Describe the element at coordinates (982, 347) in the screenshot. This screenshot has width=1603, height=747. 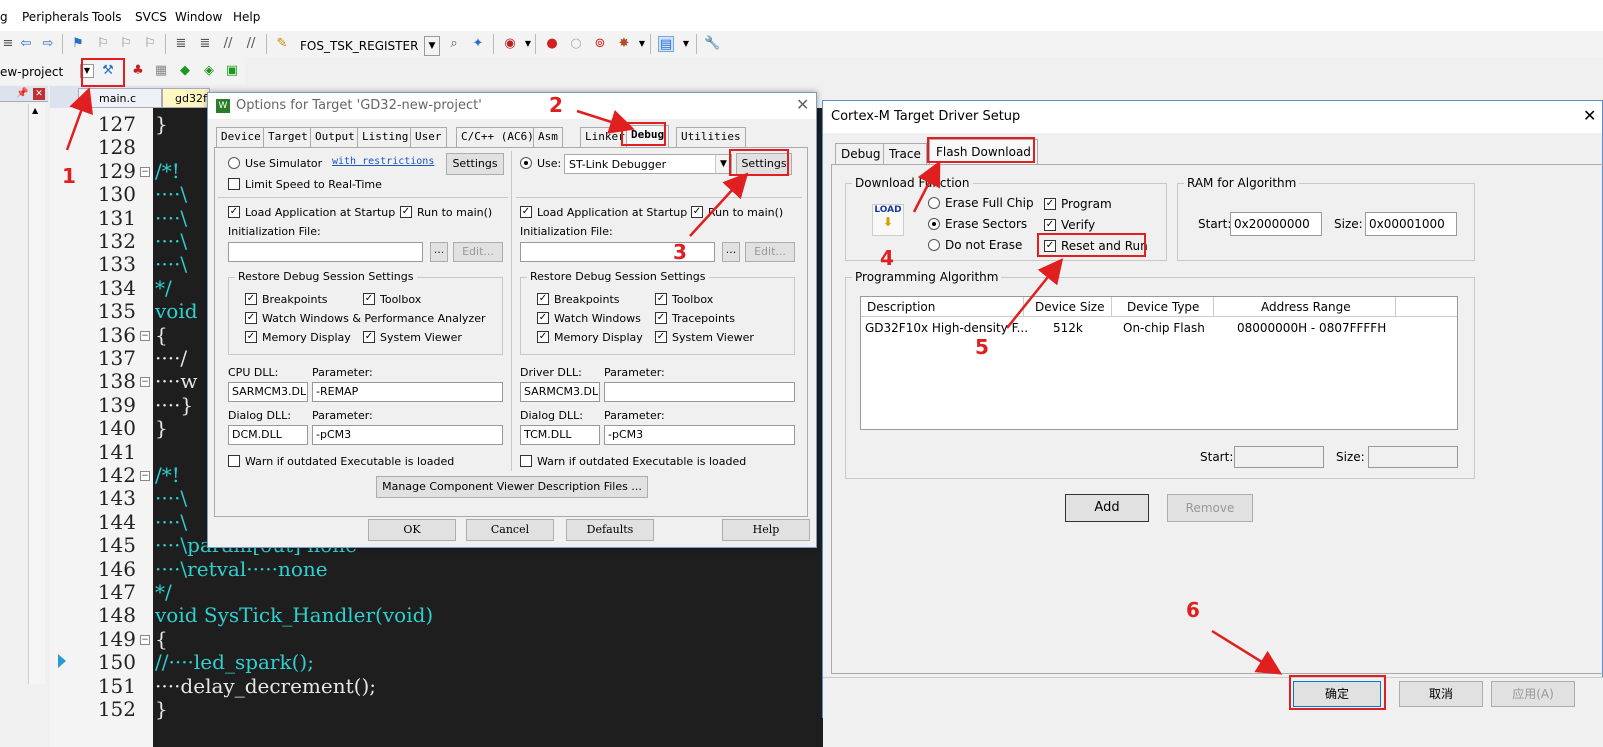
I see `annotation-5: 5` at that location.